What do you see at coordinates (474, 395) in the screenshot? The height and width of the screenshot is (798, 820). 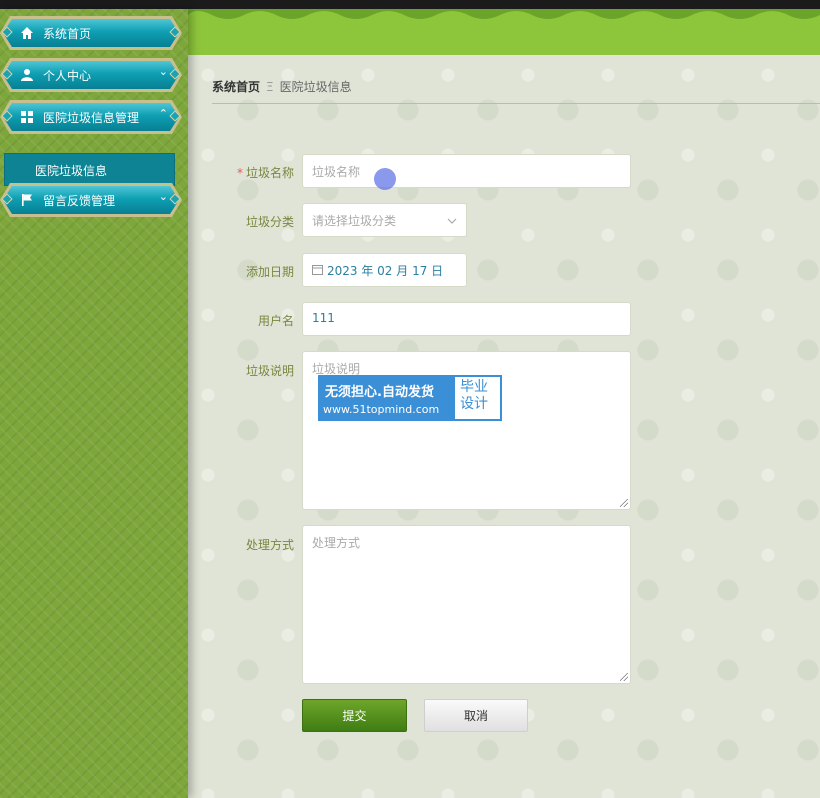 I see `watermark-right: 毕业设计` at bounding box center [474, 395].